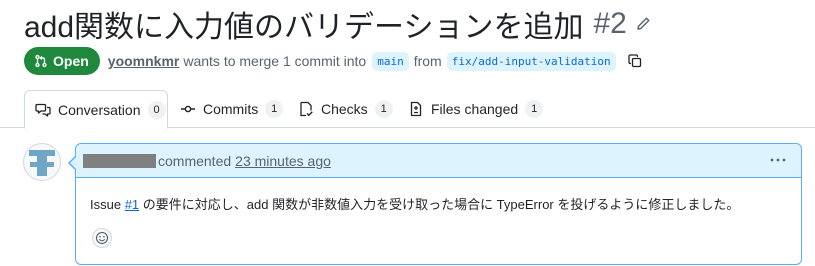 This screenshot has height=266, width=815. I want to click on redacted-author, so click(119, 160).